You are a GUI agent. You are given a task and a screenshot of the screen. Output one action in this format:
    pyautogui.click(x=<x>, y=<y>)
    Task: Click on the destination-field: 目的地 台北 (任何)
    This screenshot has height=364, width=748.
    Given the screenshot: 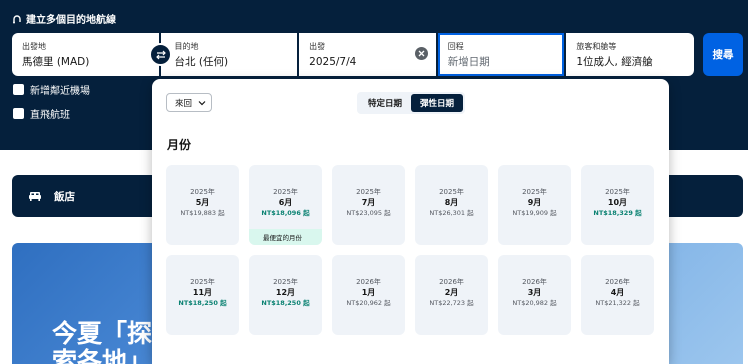 What is the action you would take?
    pyautogui.click(x=229, y=54)
    